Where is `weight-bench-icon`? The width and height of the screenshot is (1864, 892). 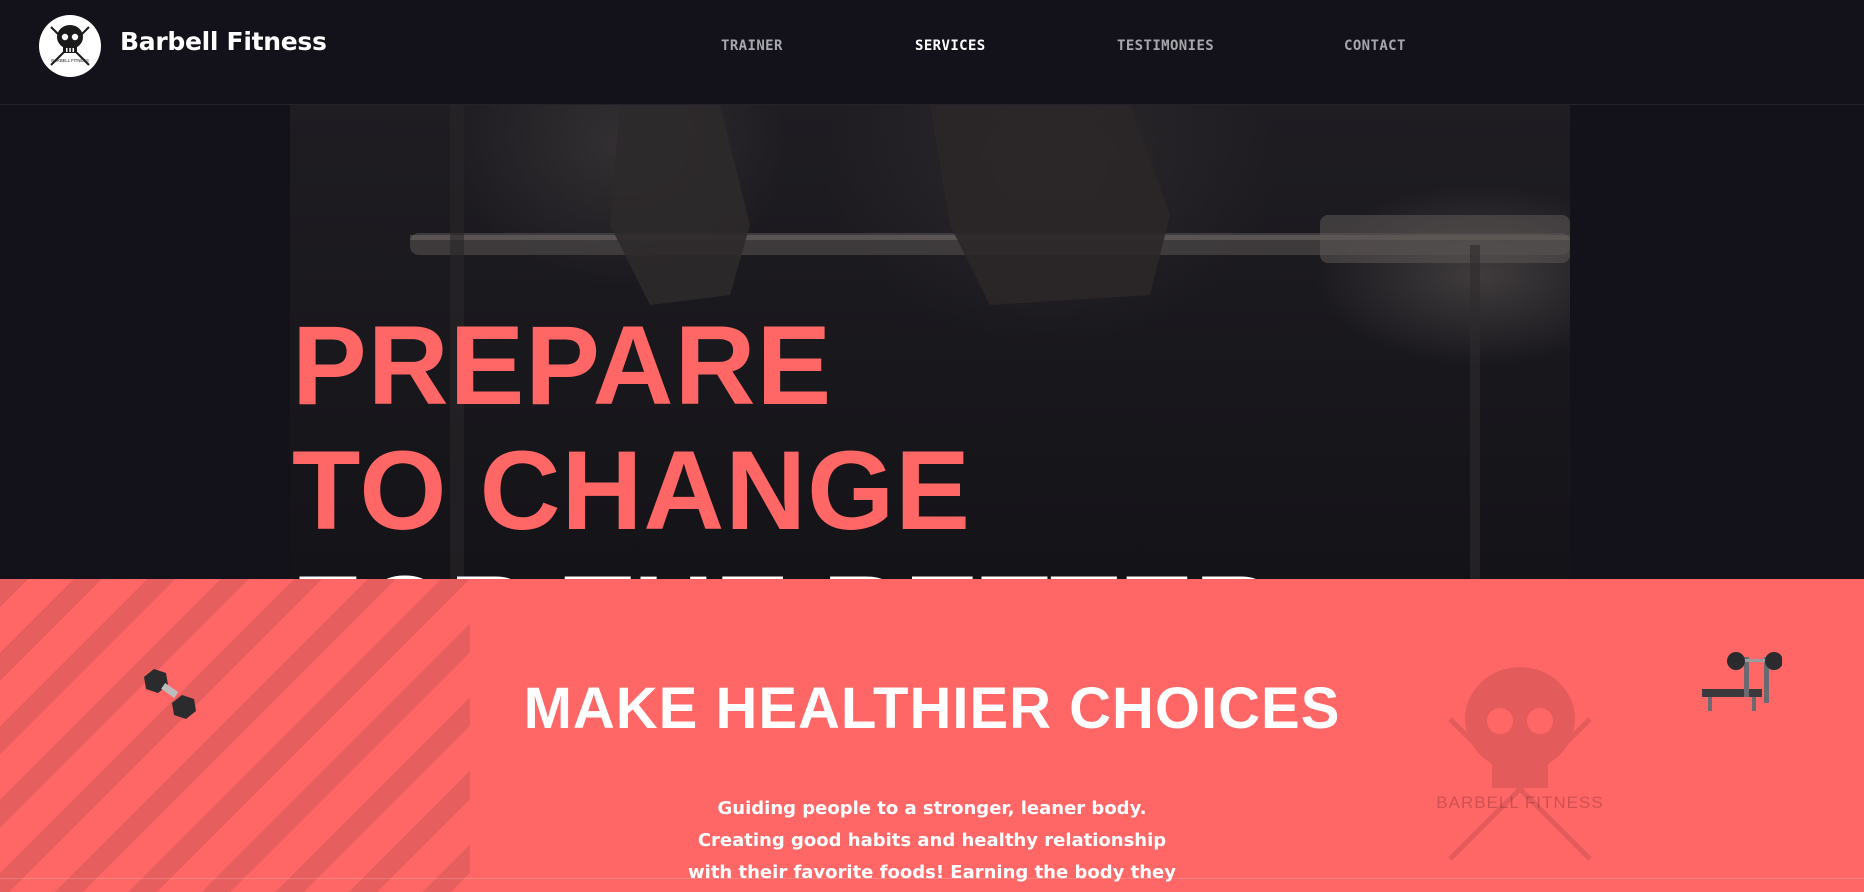
weight-bench-icon is located at coordinates (1740, 684).